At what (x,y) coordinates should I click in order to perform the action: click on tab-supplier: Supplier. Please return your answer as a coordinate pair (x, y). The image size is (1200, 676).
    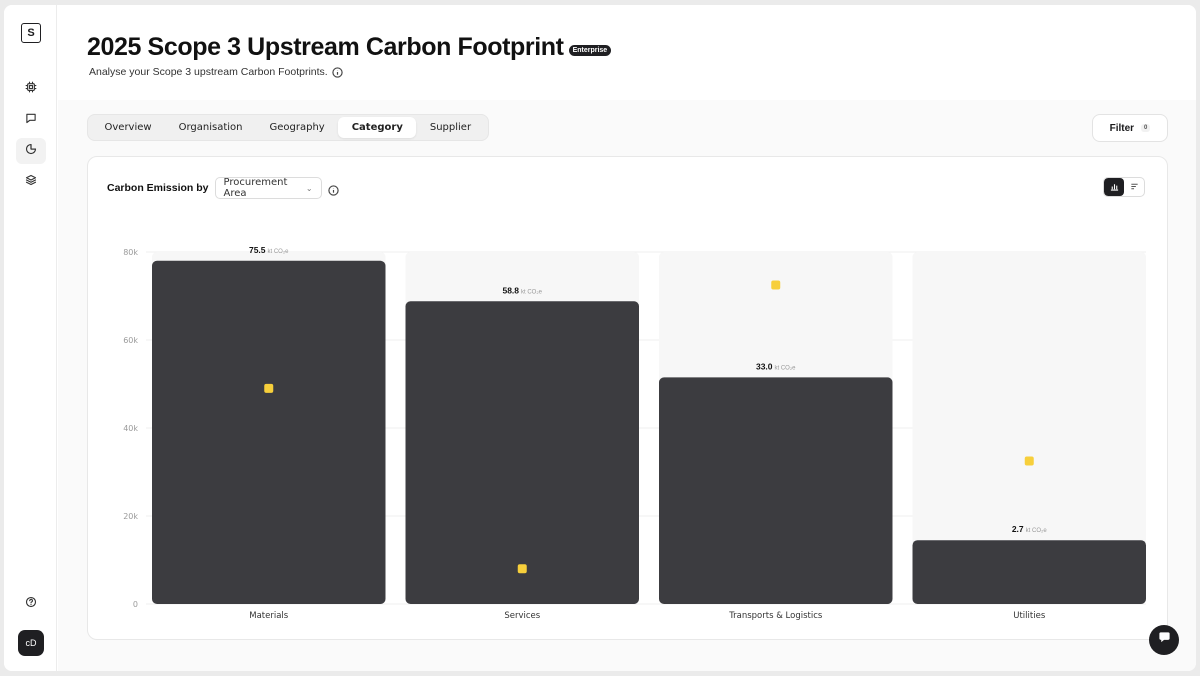
    Looking at the image, I should click on (450, 127).